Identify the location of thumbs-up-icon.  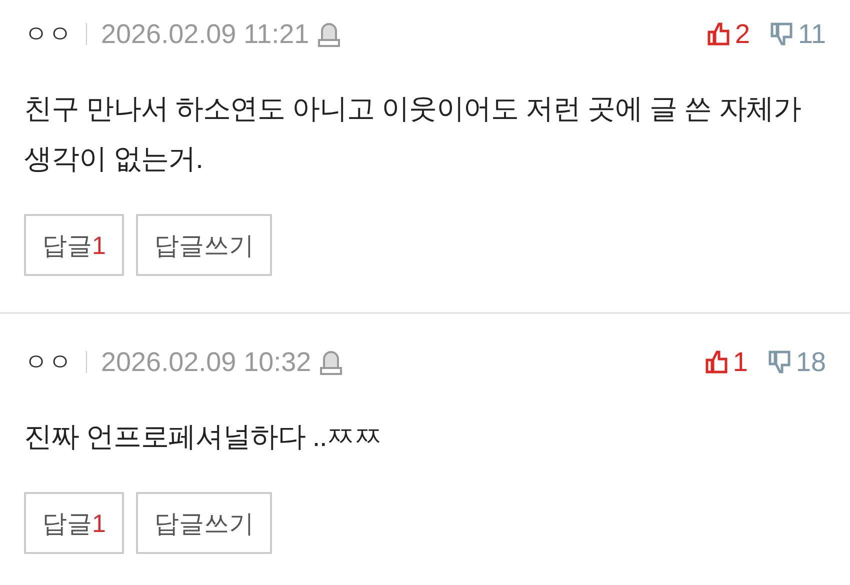
(718, 34).